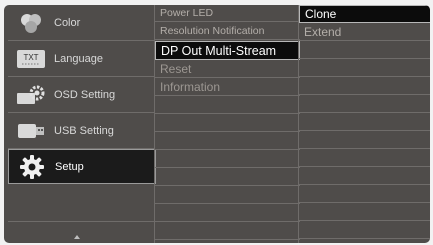 This screenshot has width=433, height=245. What do you see at coordinates (77, 237) in the screenshot?
I see `up-arrow-icon` at bounding box center [77, 237].